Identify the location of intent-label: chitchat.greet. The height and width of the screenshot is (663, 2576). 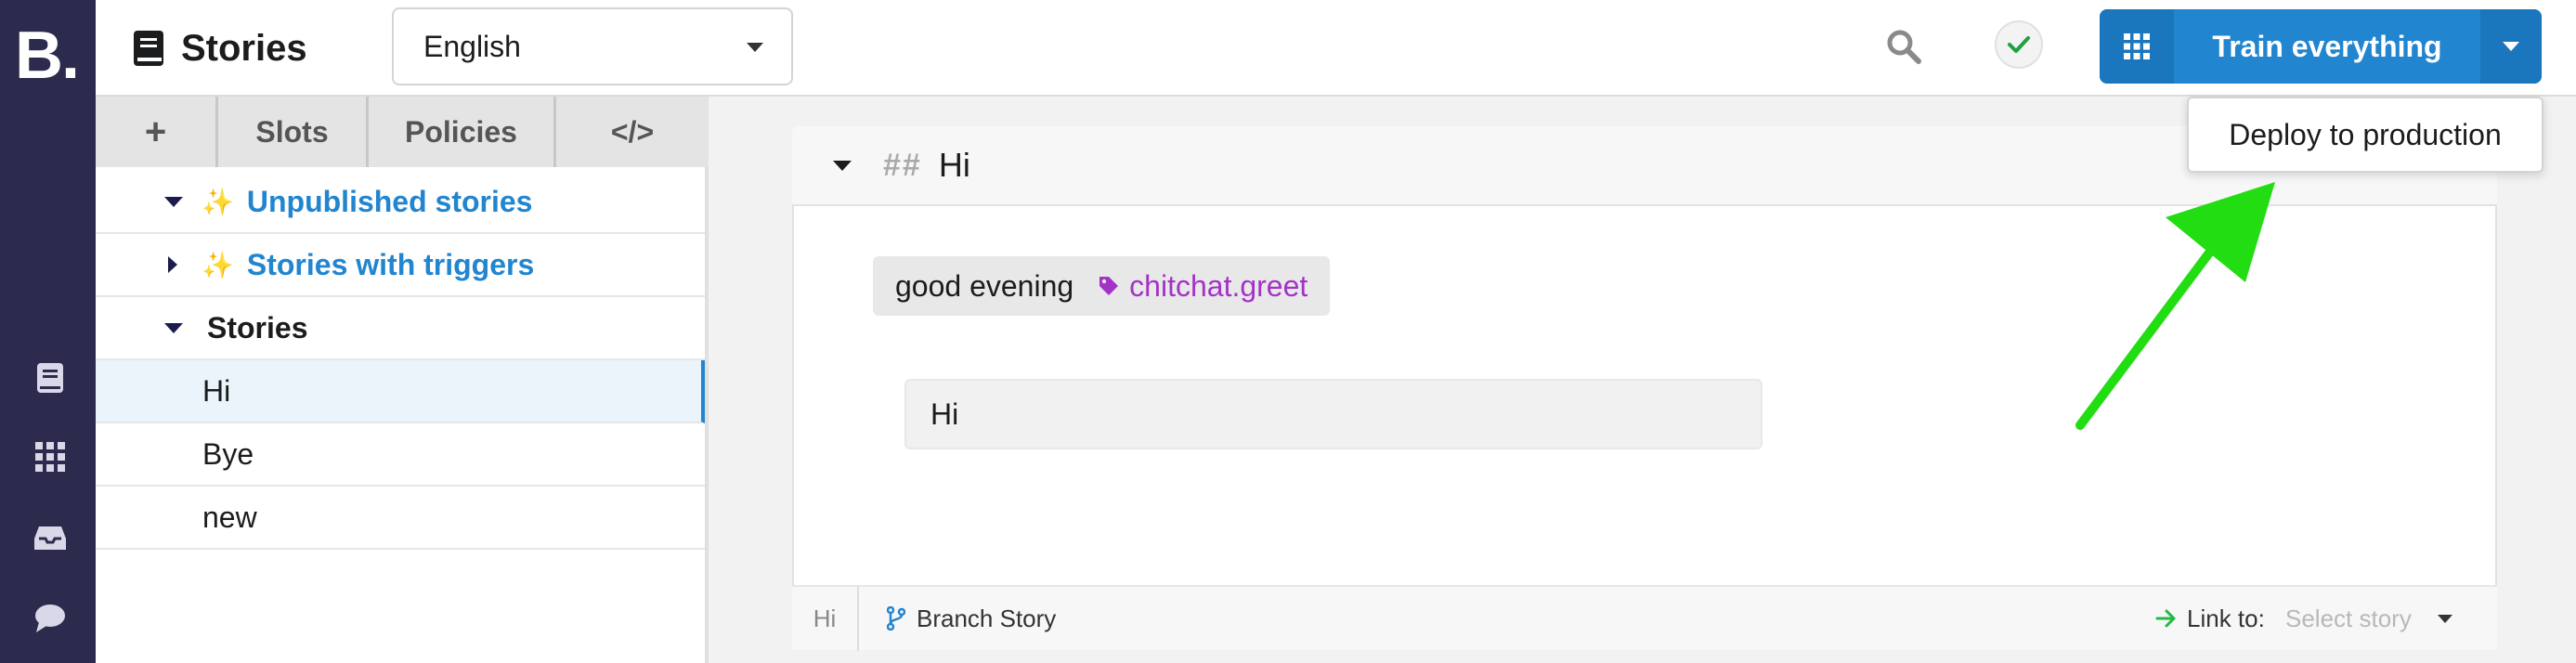
(1203, 286).